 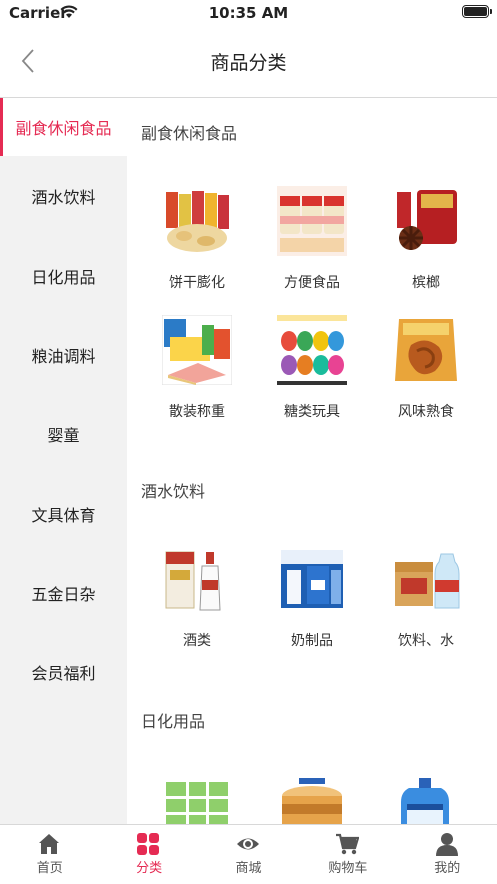 What do you see at coordinates (247, 844) in the screenshot?
I see `eye-icon` at bounding box center [247, 844].